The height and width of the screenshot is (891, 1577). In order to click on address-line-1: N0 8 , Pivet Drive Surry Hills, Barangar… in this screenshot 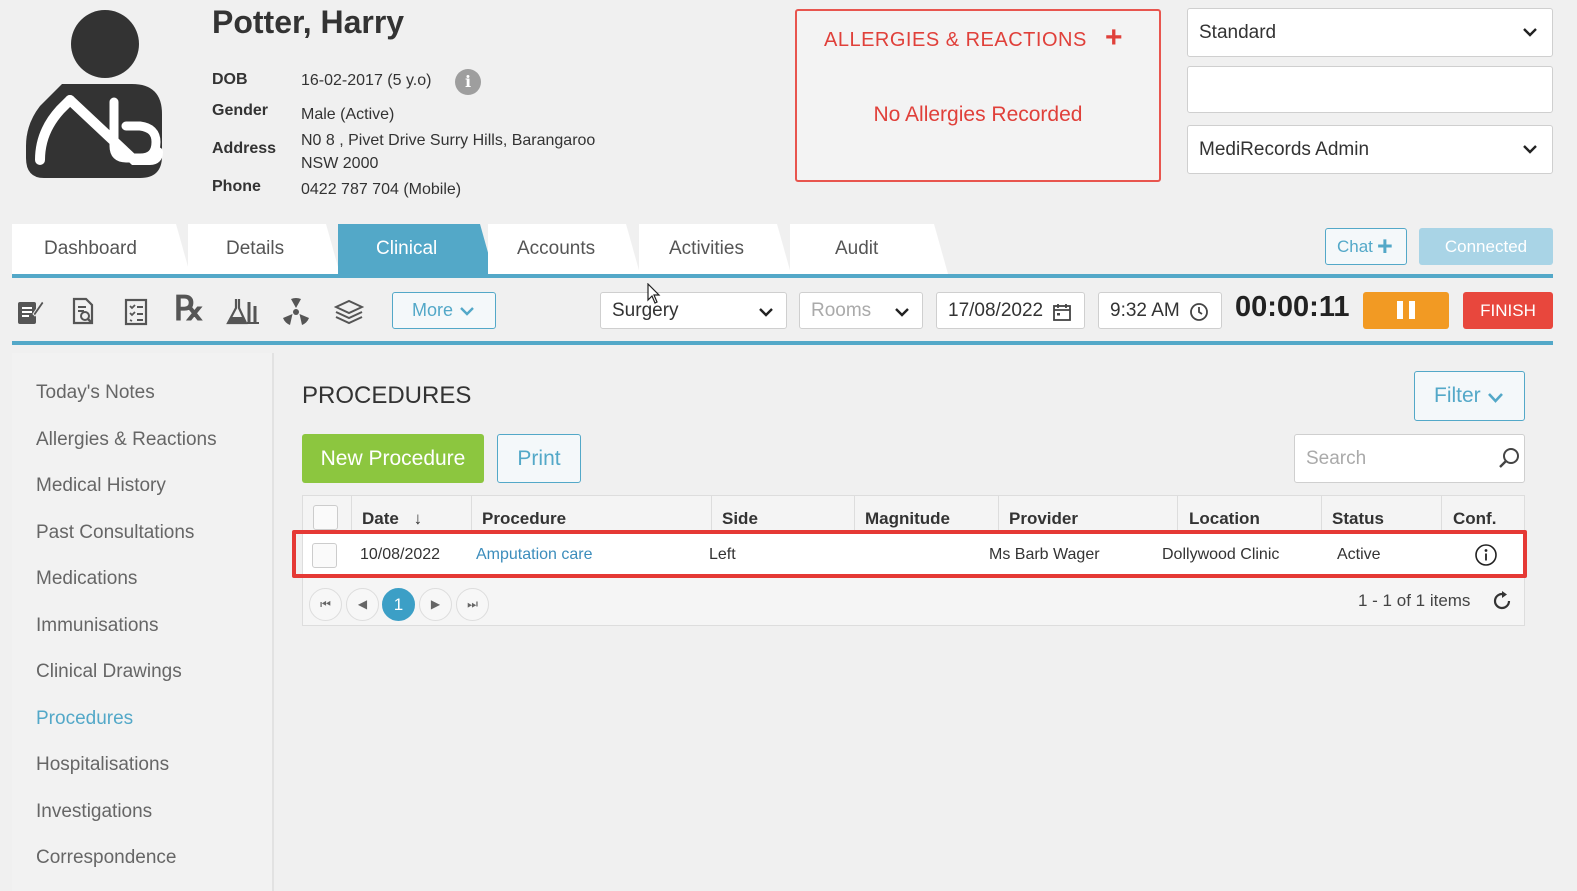, I will do `click(448, 140)`.